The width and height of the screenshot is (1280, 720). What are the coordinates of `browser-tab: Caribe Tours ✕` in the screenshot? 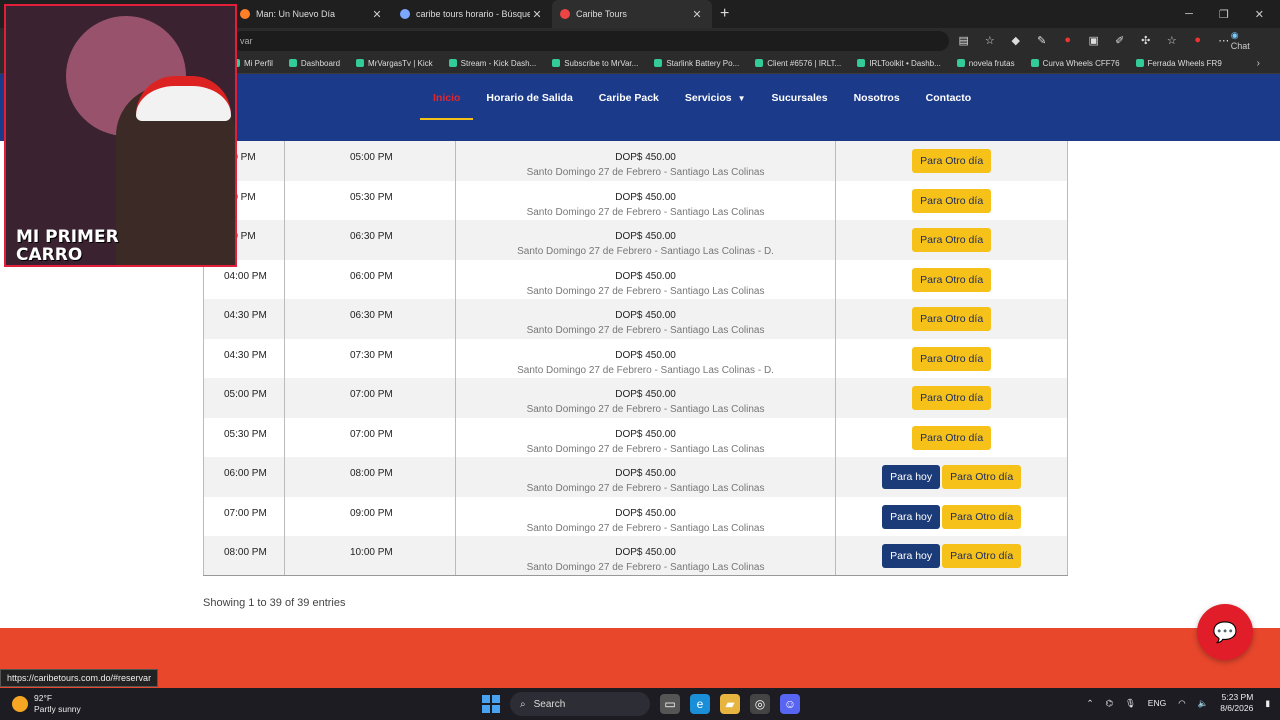 It's located at (632, 14).